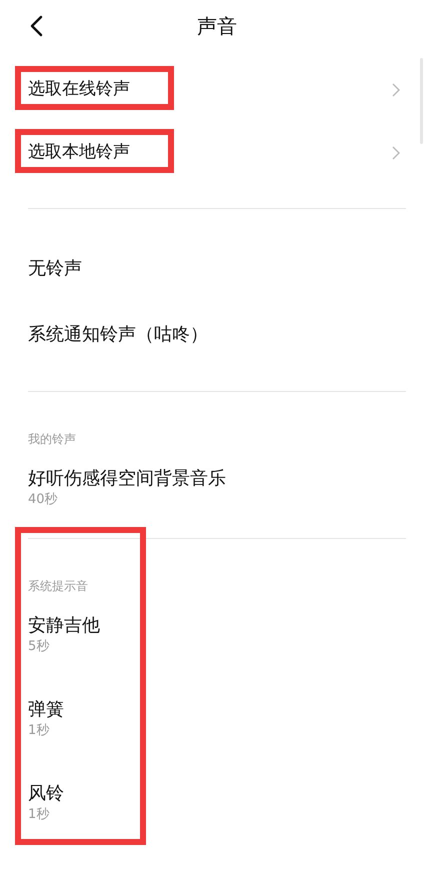 This screenshot has height=873, width=434. What do you see at coordinates (52, 439) in the screenshot?
I see `section-heading: 我的铃声` at bounding box center [52, 439].